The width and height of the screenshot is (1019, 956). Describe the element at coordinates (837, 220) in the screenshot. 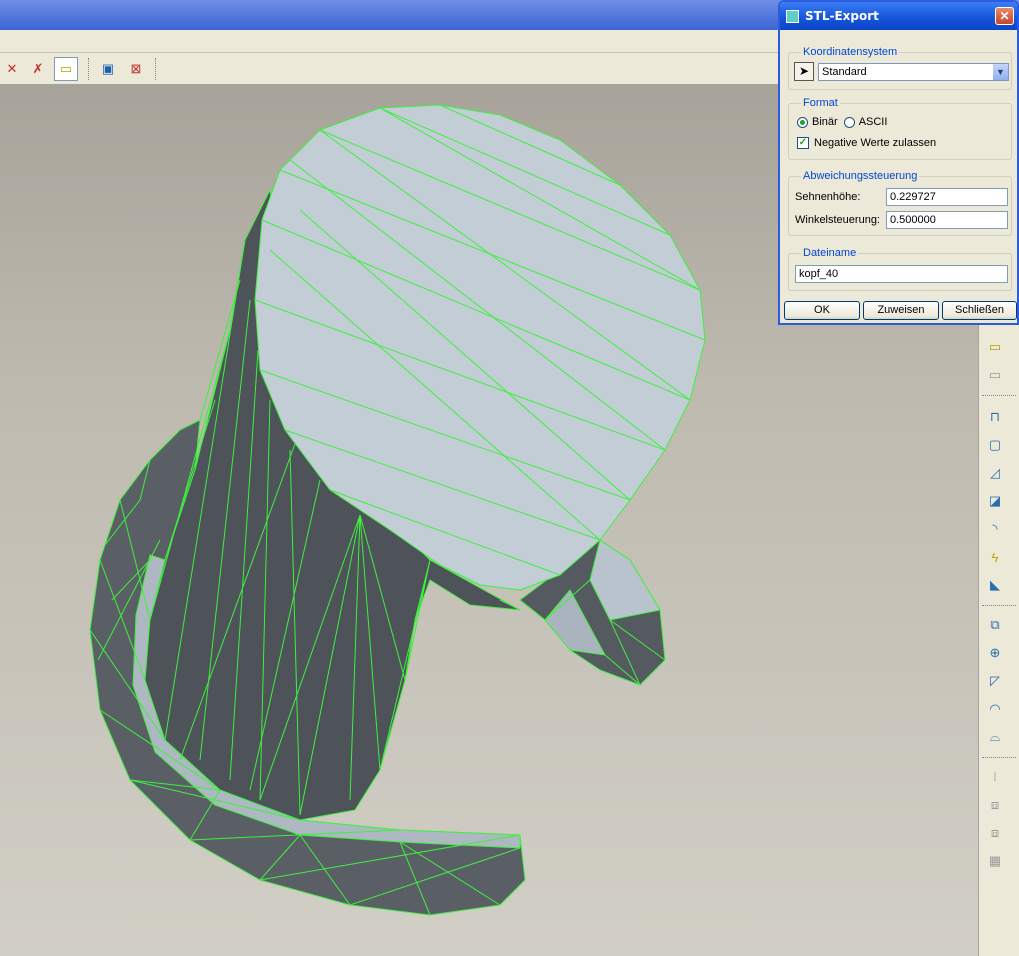

I see `angle-control-label: Winkelsteuerung:` at that location.